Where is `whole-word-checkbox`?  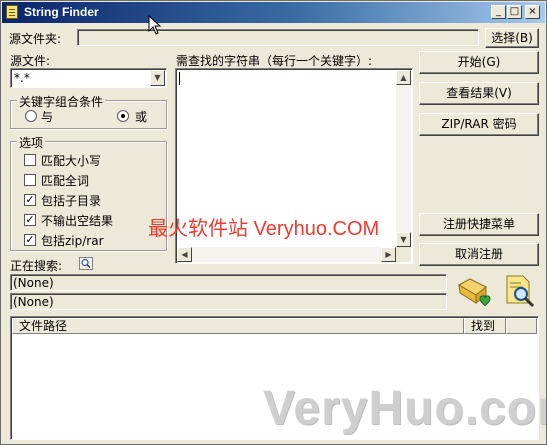 whole-word-checkbox is located at coordinates (30, 180).